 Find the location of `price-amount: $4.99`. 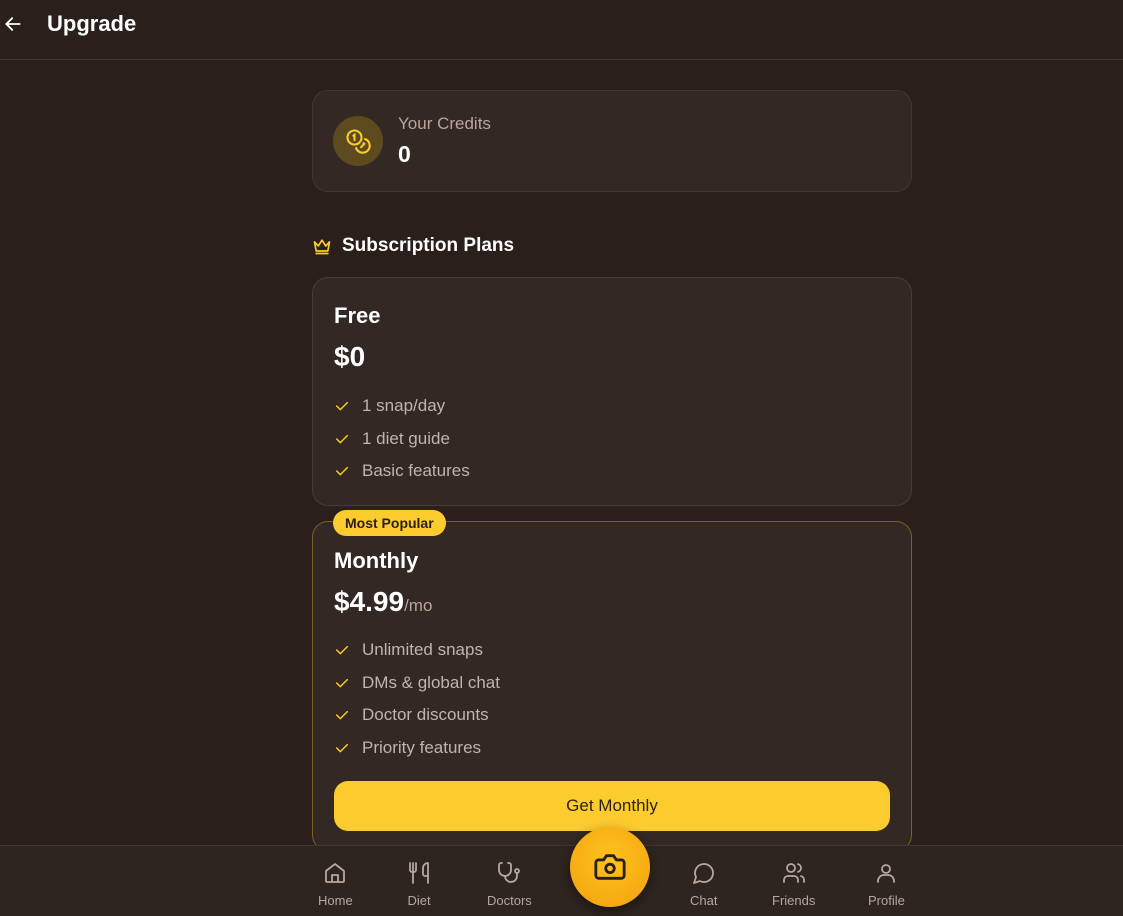

price-amount: $4.99 is located at coordinates (369, 601).